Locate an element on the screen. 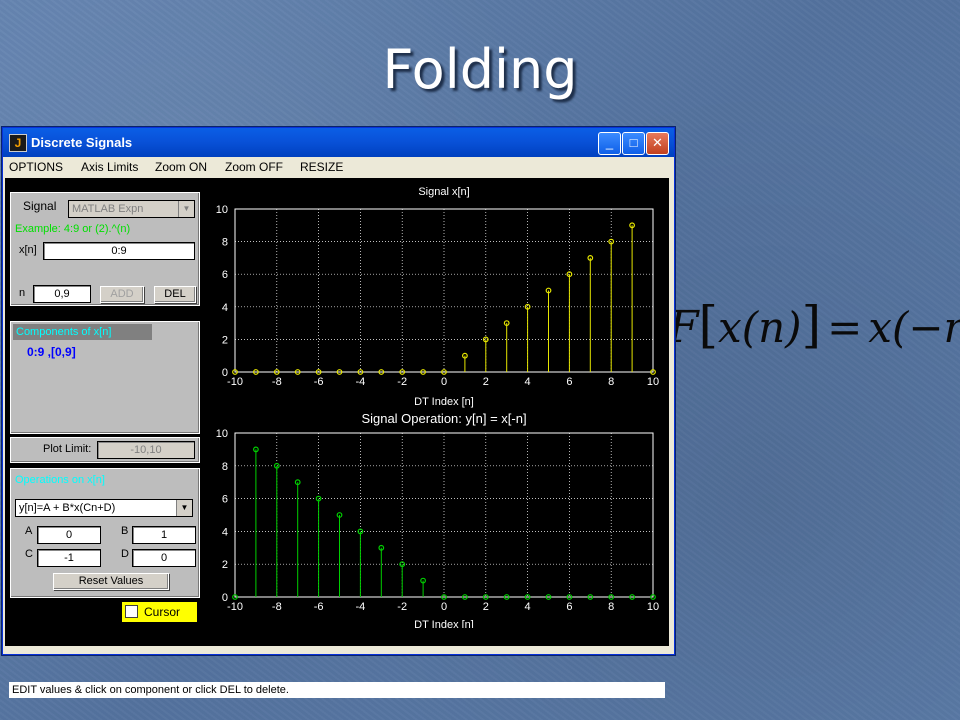 This screenshot has width=960, height=720. component-item: 0:9 ,[0,9] is located at coordinates (51, 352).